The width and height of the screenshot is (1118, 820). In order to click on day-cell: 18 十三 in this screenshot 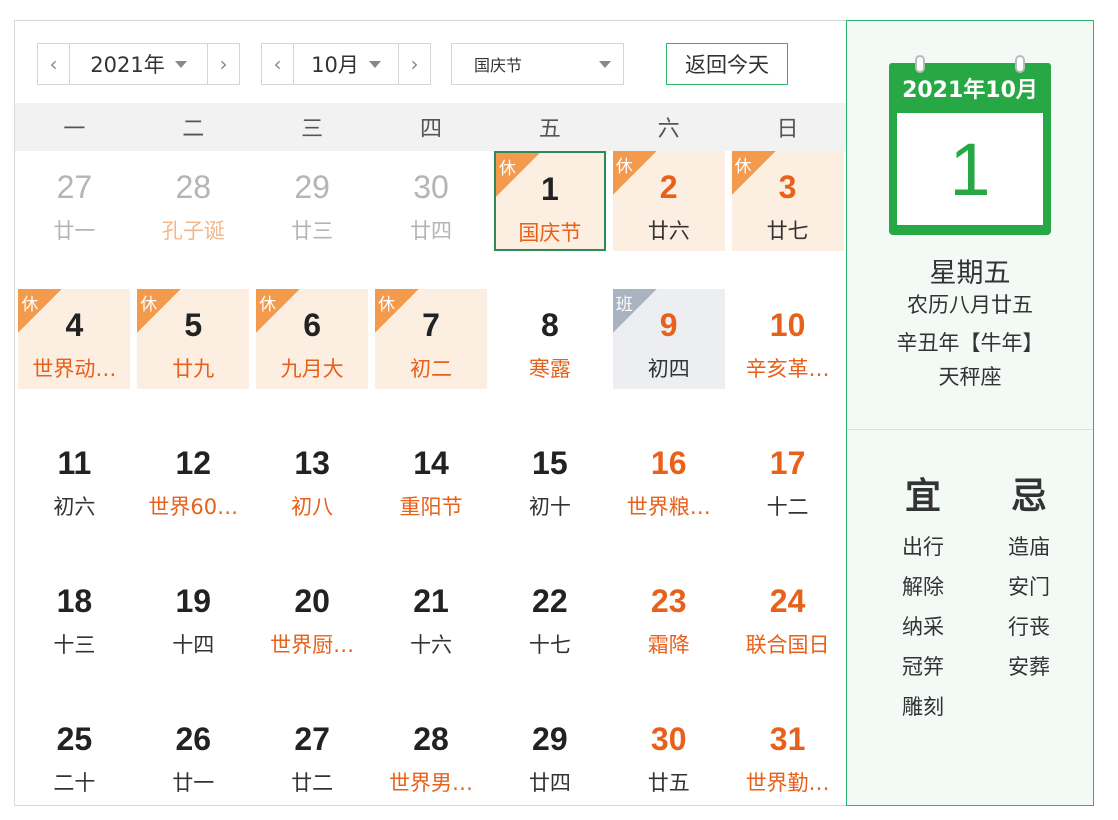, I will do `click(74, 615)`.